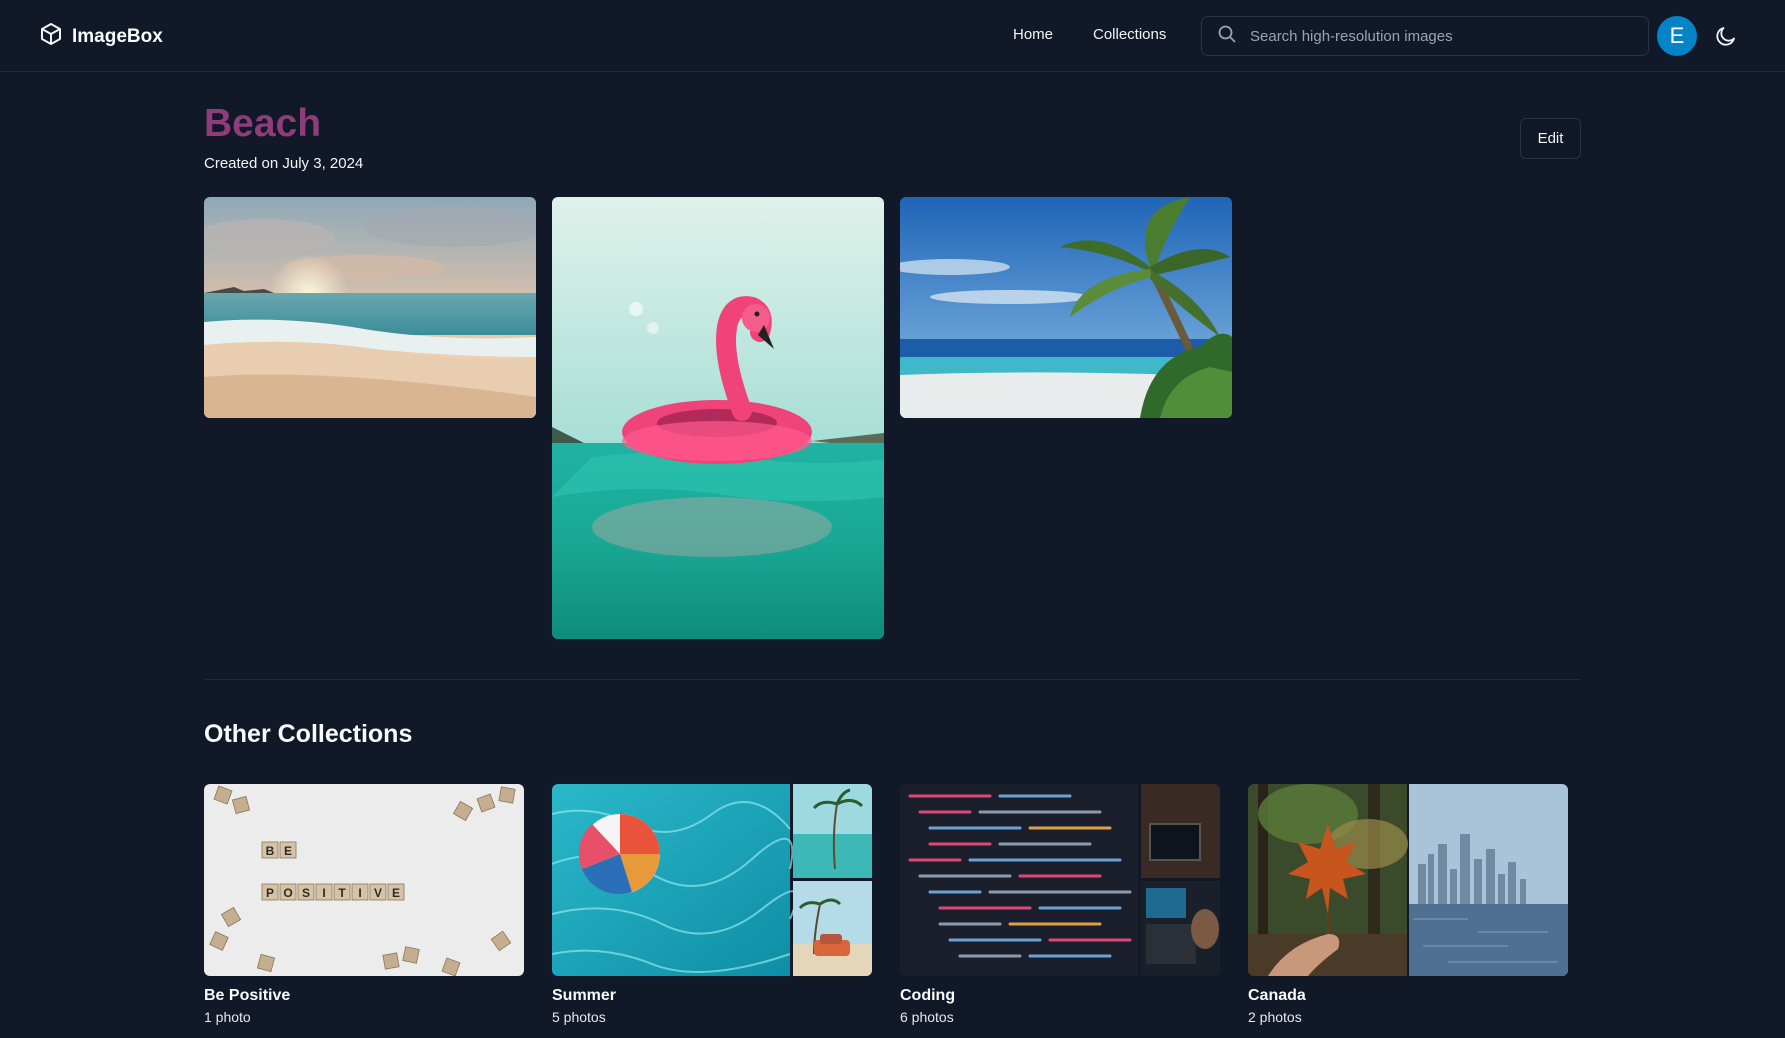  I want to click on page-title: Beach, so click(263, 123).